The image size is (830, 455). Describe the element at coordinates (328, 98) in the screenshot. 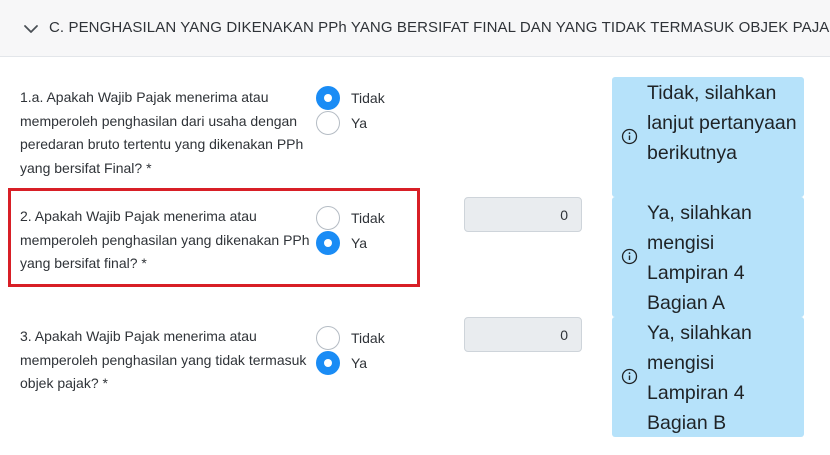

I see `question-1-radio-tidak` at that location.